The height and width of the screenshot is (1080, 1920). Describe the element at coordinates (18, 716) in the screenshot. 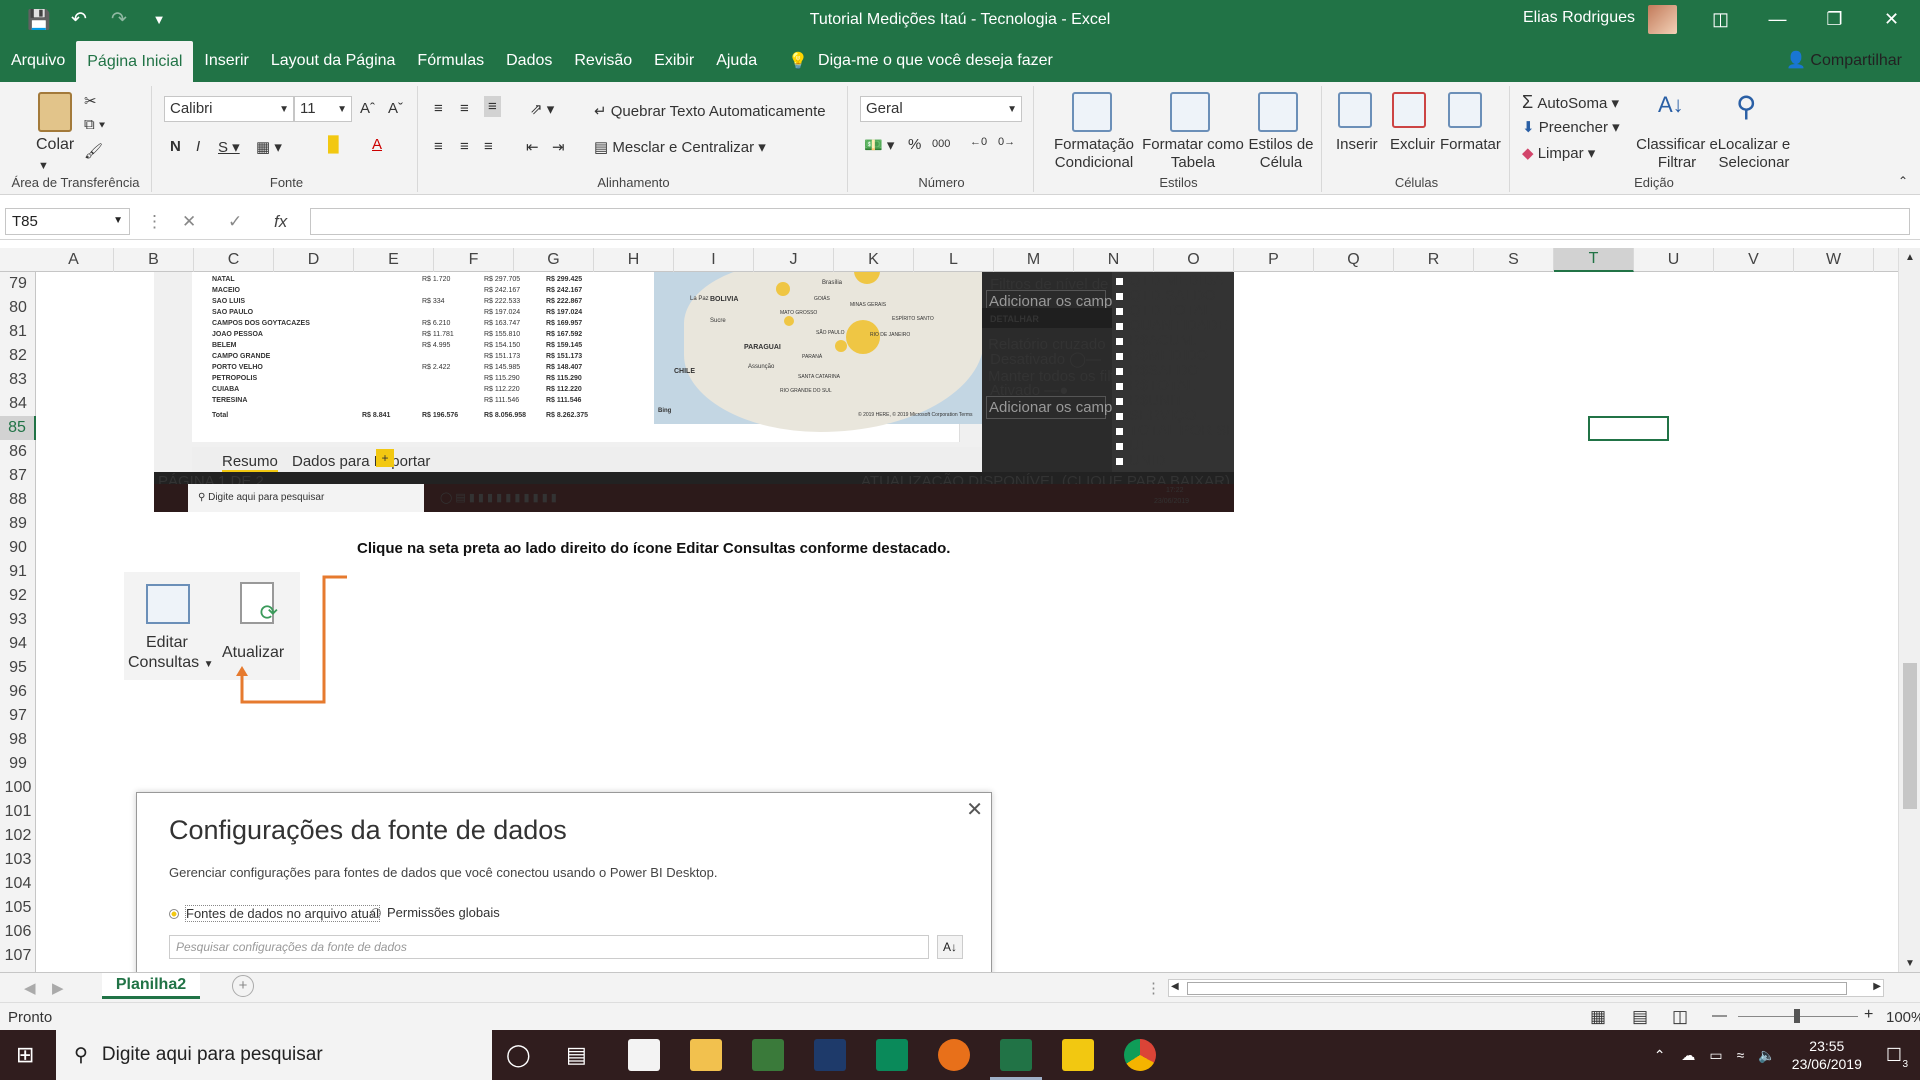

I see `row-header: 97` at that location.